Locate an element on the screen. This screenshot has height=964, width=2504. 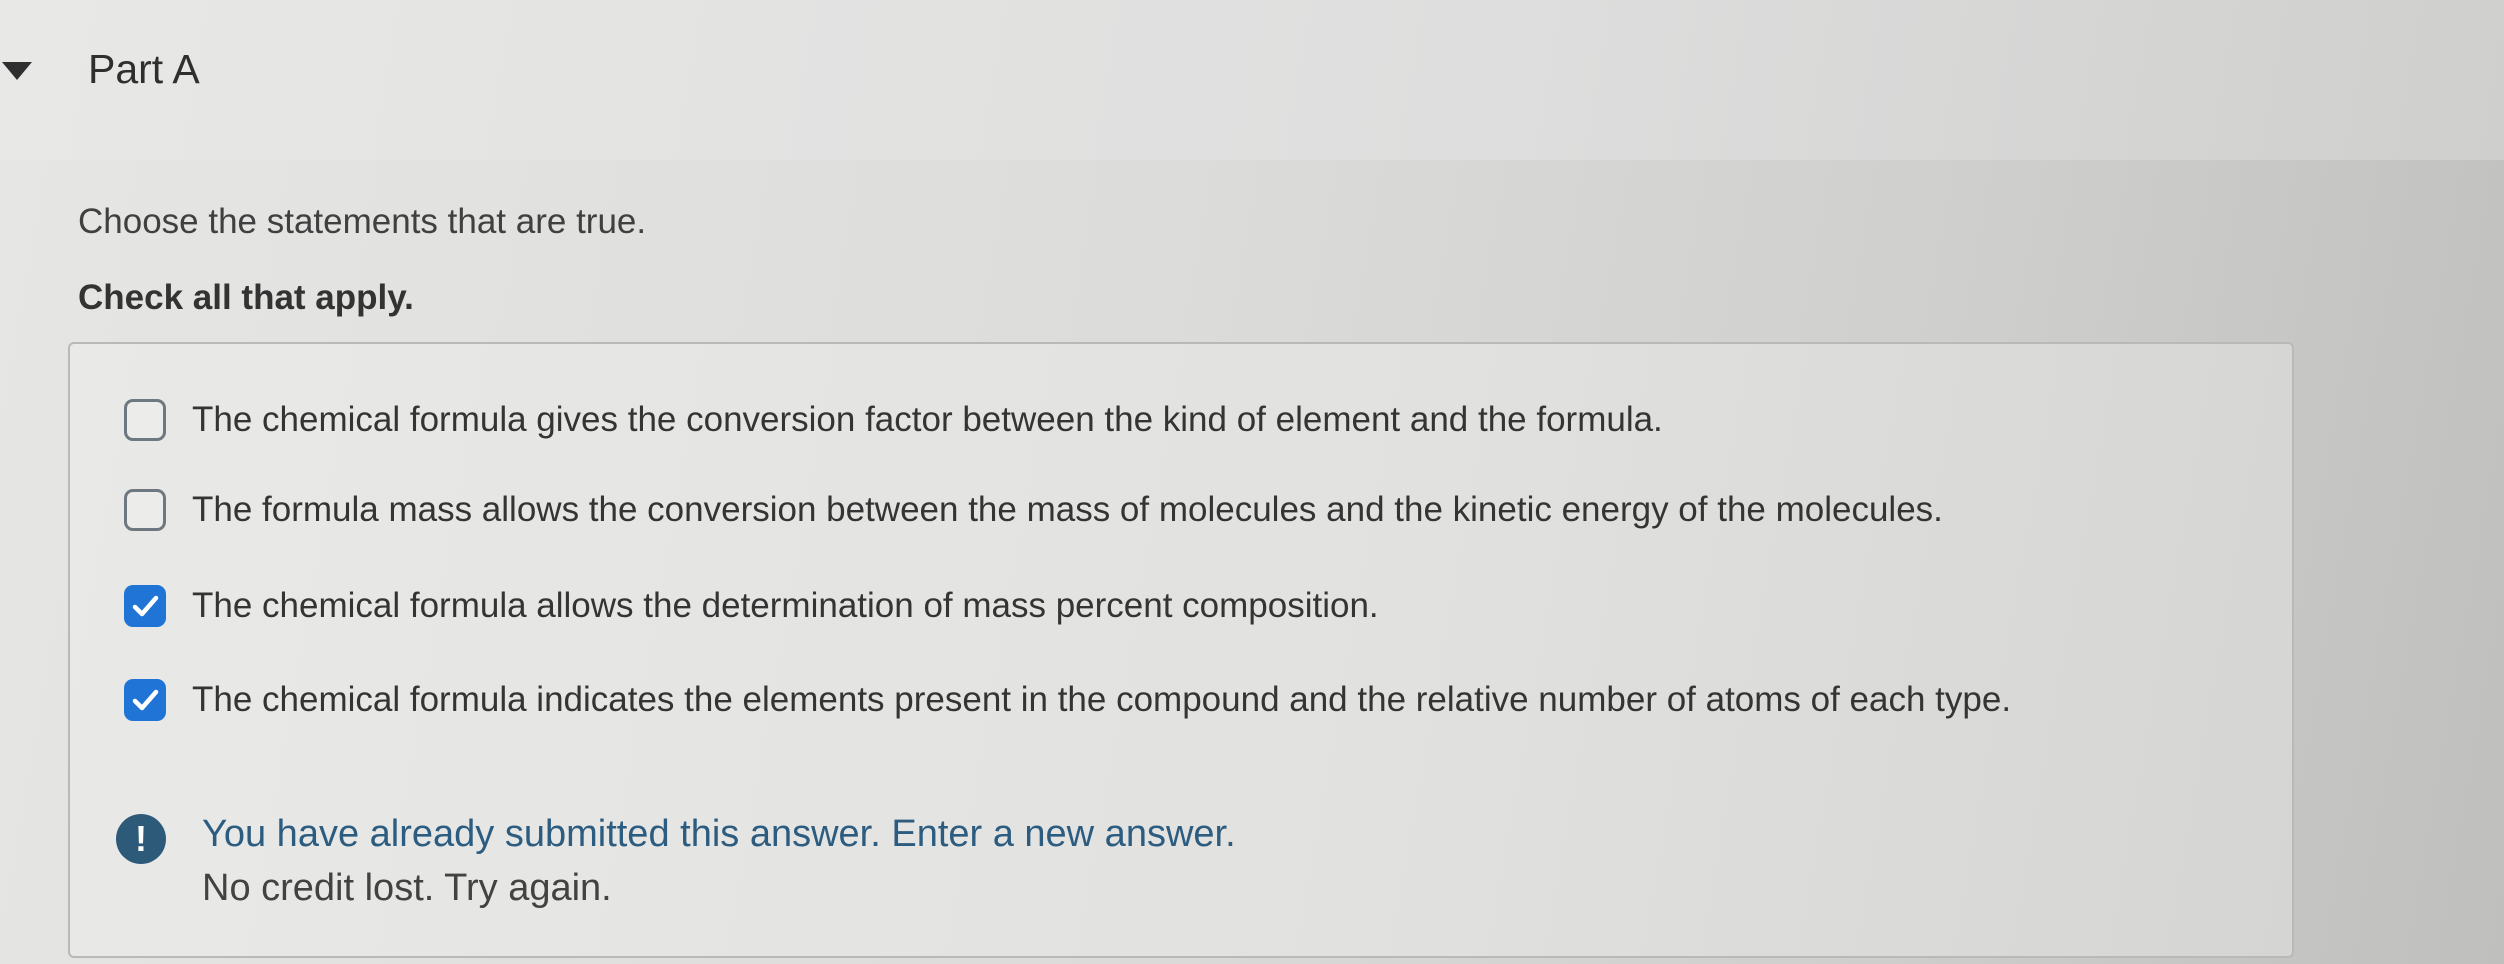
feedback-secondary-text: No credit lost. Try again. is located at coordinates (407, 888).